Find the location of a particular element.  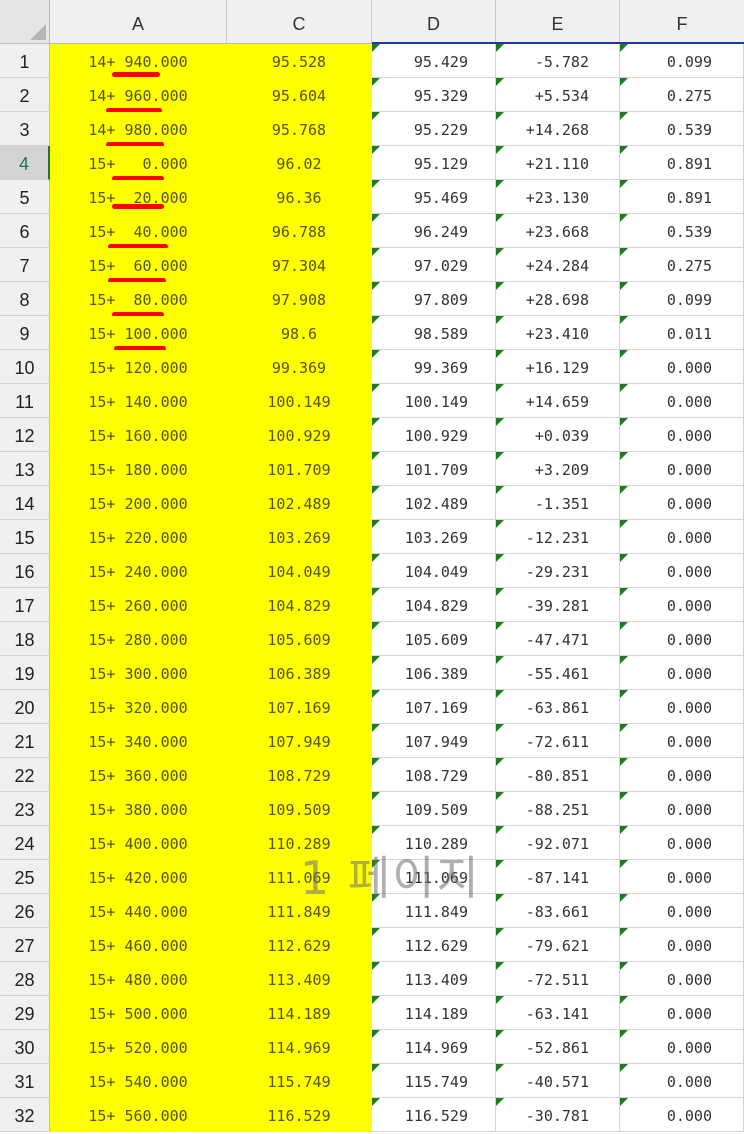

cell-c: 104.049 is located at coordinates (299, 571).